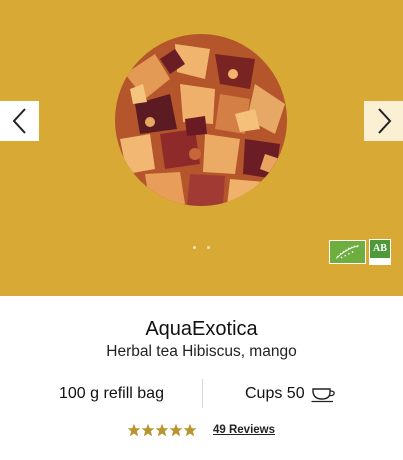 The height and width of the screenshot is (460, 403). What do you see at coordinates (380, 261) in the screenshot?
I see `ab-badge-strip` at bounding box center [380, 261].